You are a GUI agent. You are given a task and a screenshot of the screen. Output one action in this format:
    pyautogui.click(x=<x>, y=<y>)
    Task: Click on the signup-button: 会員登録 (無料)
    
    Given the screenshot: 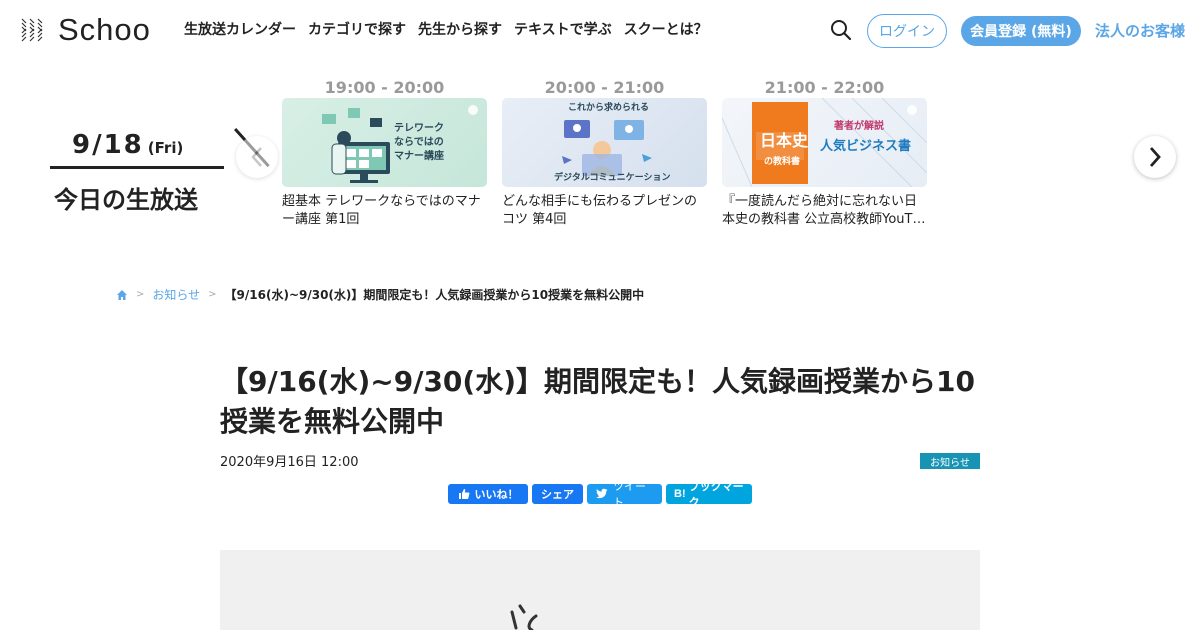 What is the action you would take?
    pyautogui.click(x=1021, y=31)
    